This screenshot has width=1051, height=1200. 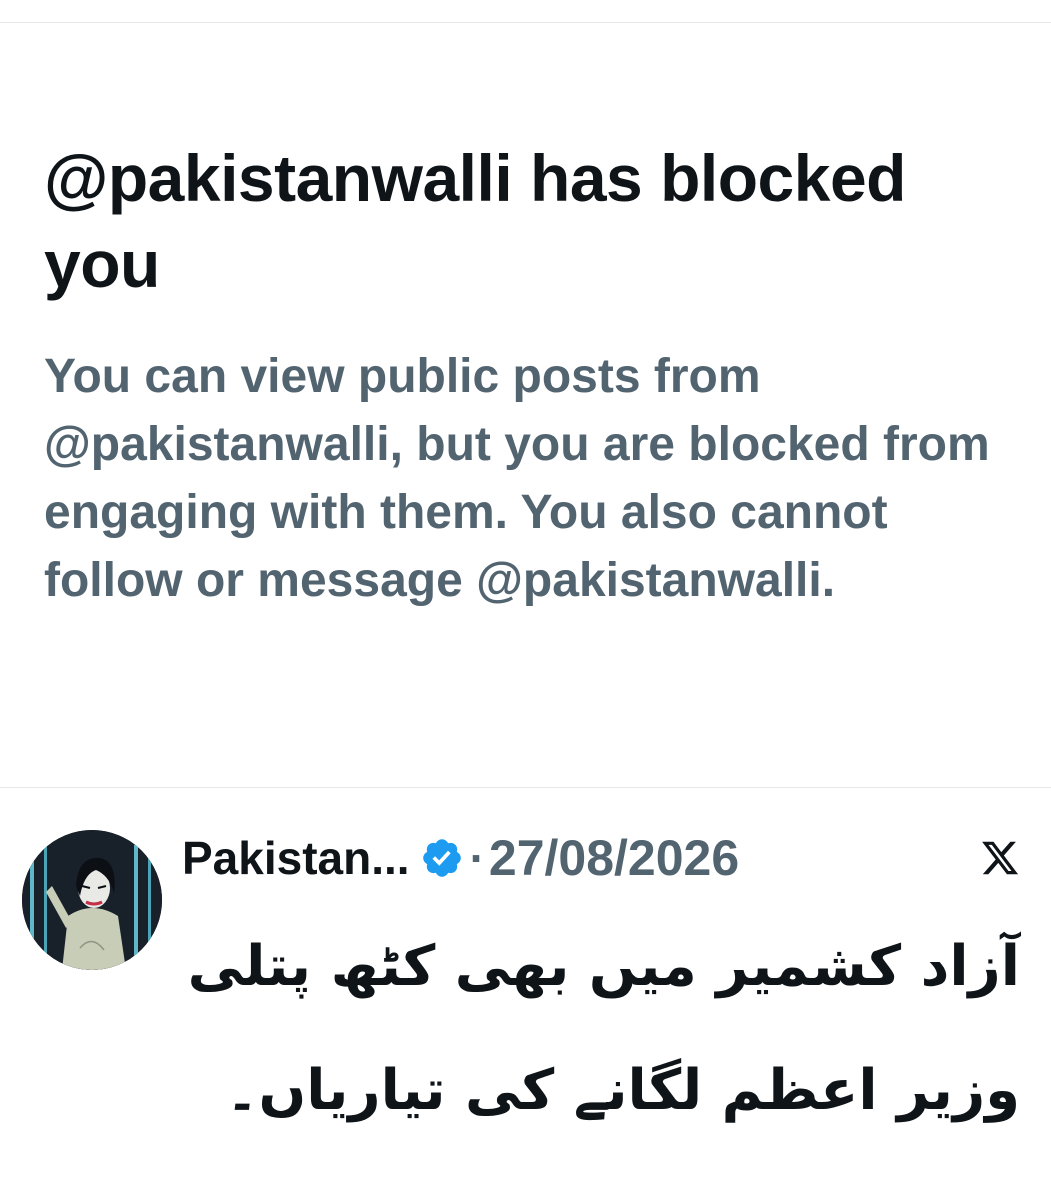 I want to click on blocked-title: @pakistanwalli has blocked you, so click(x=475, y=221).